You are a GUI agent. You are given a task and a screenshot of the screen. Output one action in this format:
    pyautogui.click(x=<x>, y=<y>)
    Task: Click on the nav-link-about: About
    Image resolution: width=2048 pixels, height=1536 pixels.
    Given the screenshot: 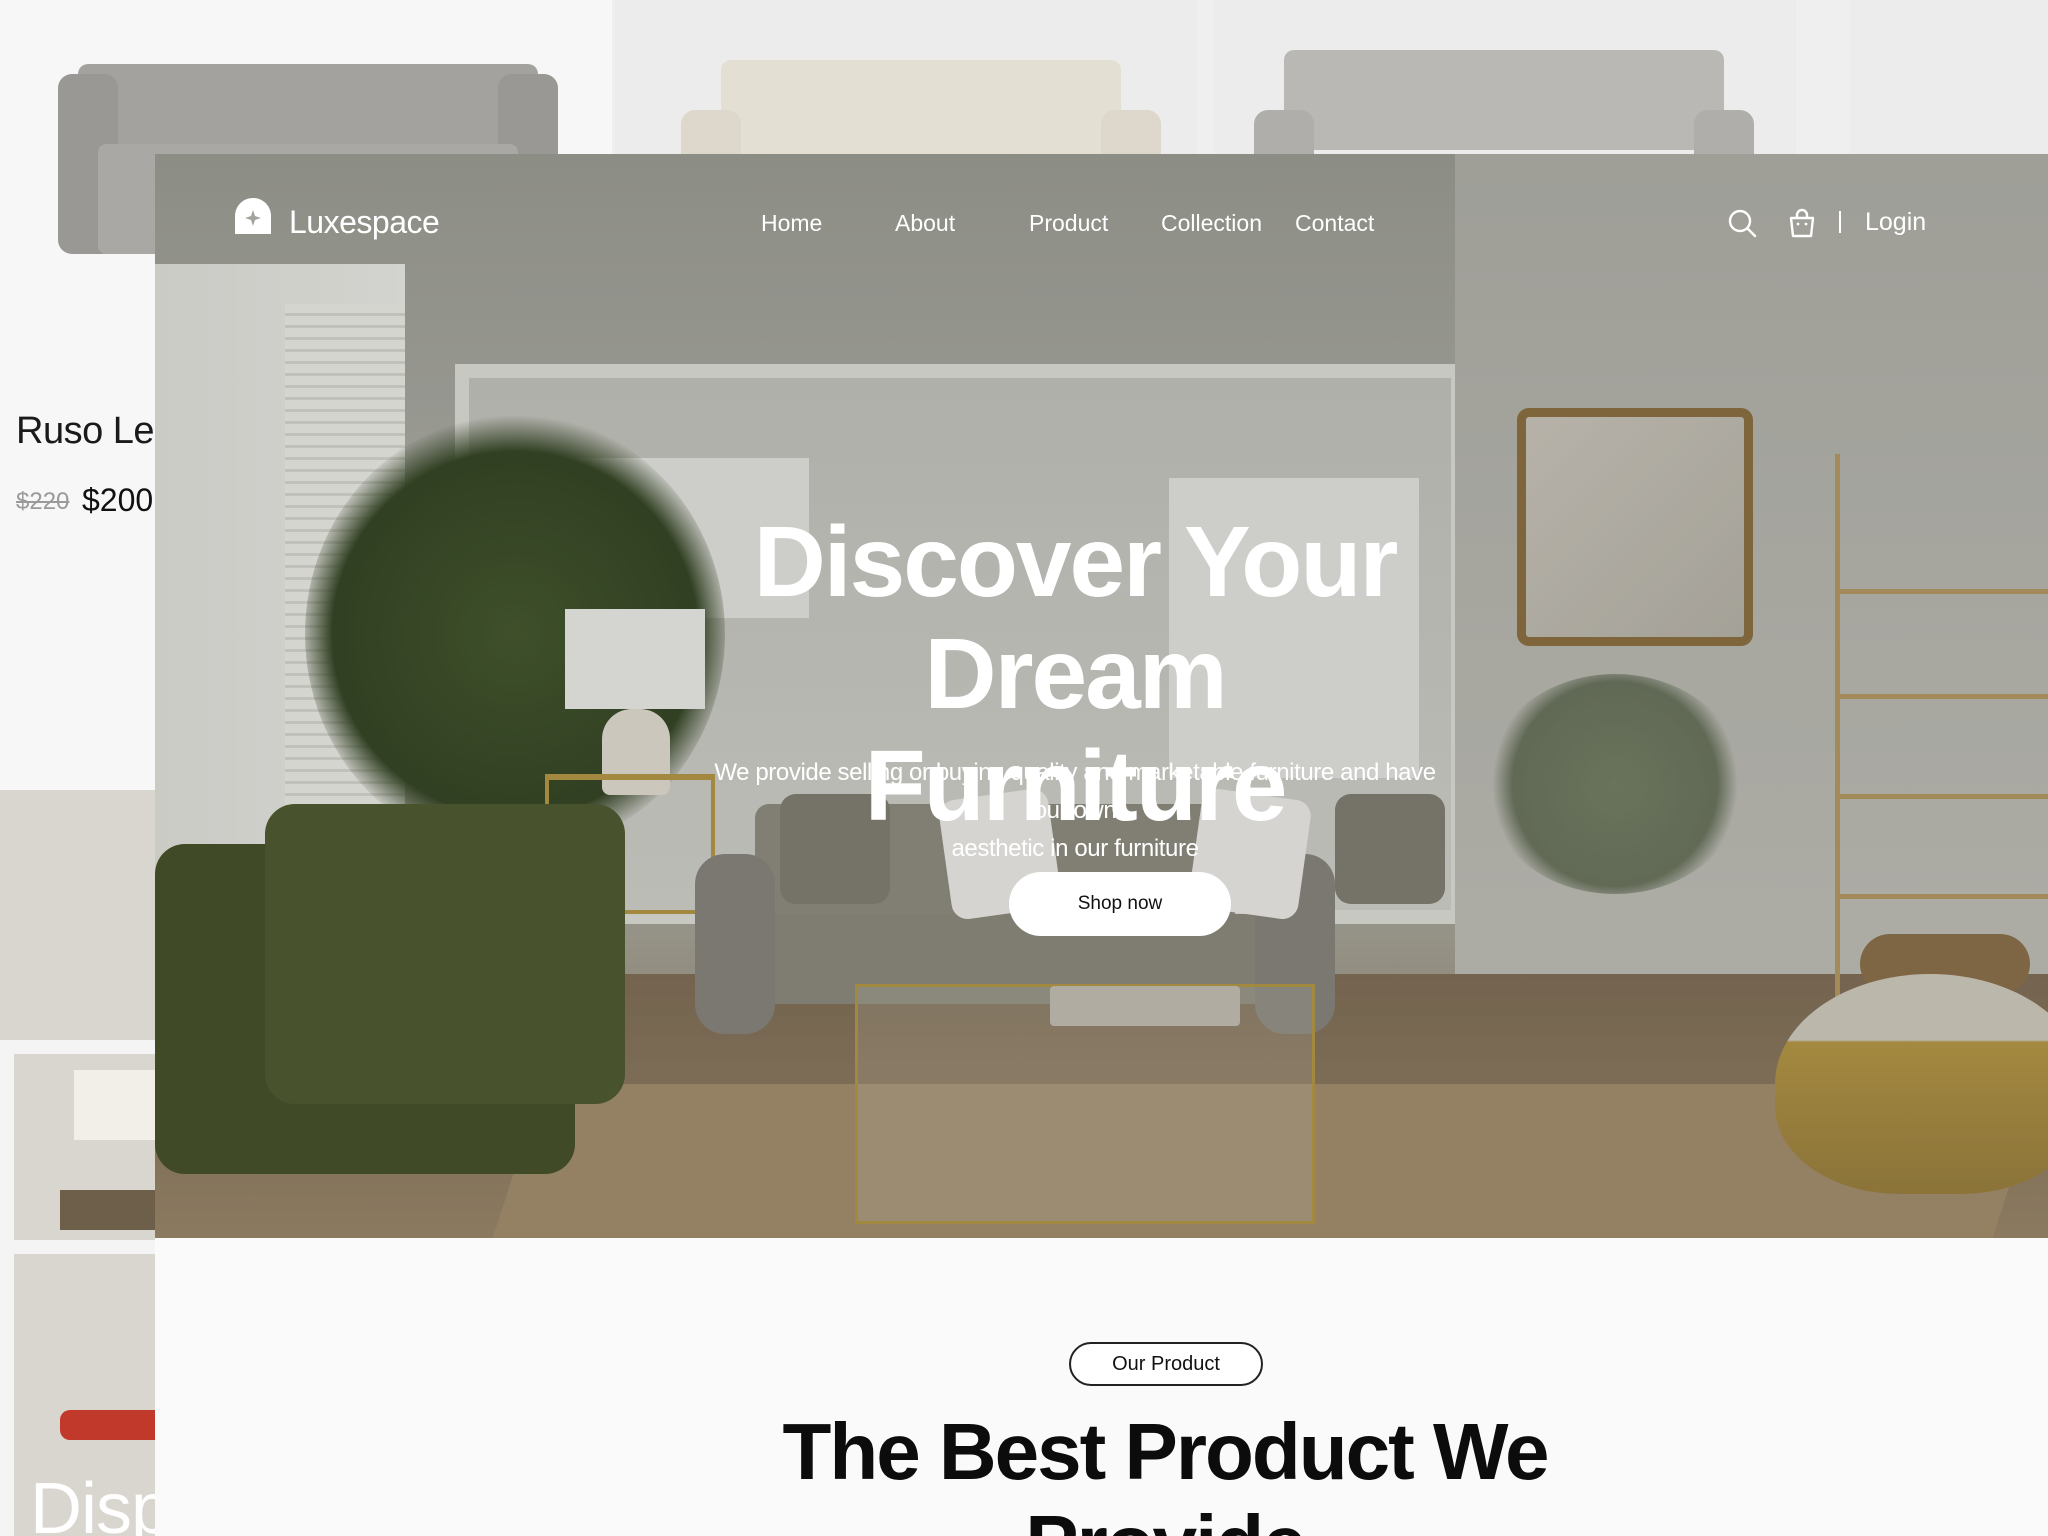 What is the action you would take?
    pyautogui.click(x=925, y=223)
    